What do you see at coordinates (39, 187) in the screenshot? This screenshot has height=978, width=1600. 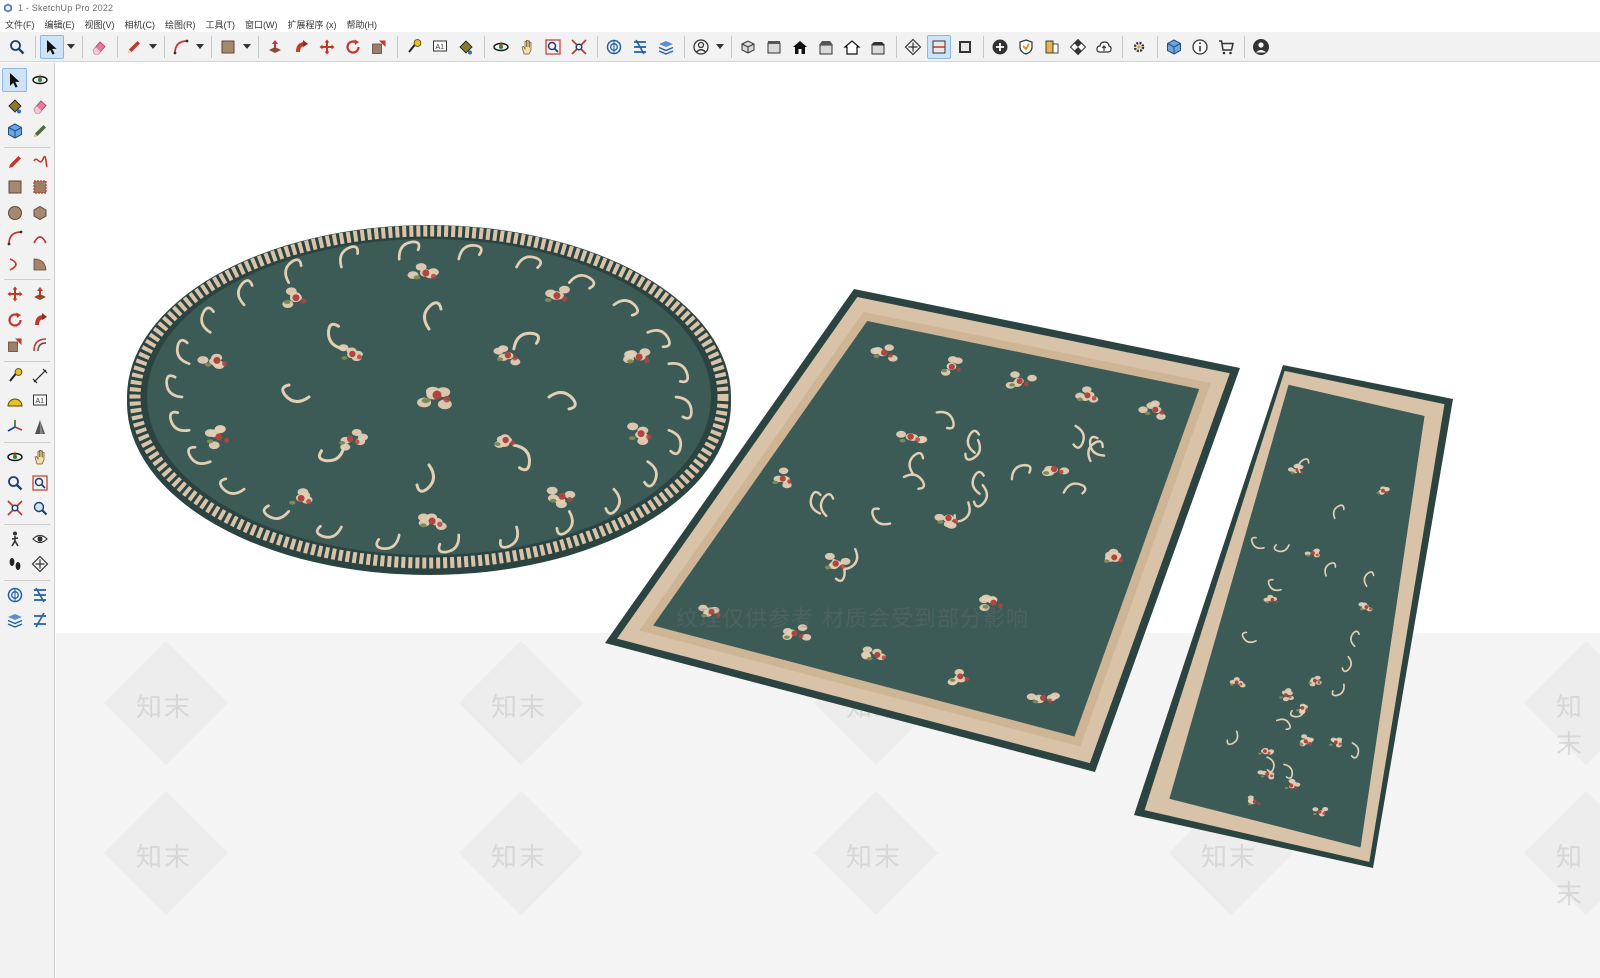 I see `rotated-rect-tool-button` at bounding box center [39, 187].